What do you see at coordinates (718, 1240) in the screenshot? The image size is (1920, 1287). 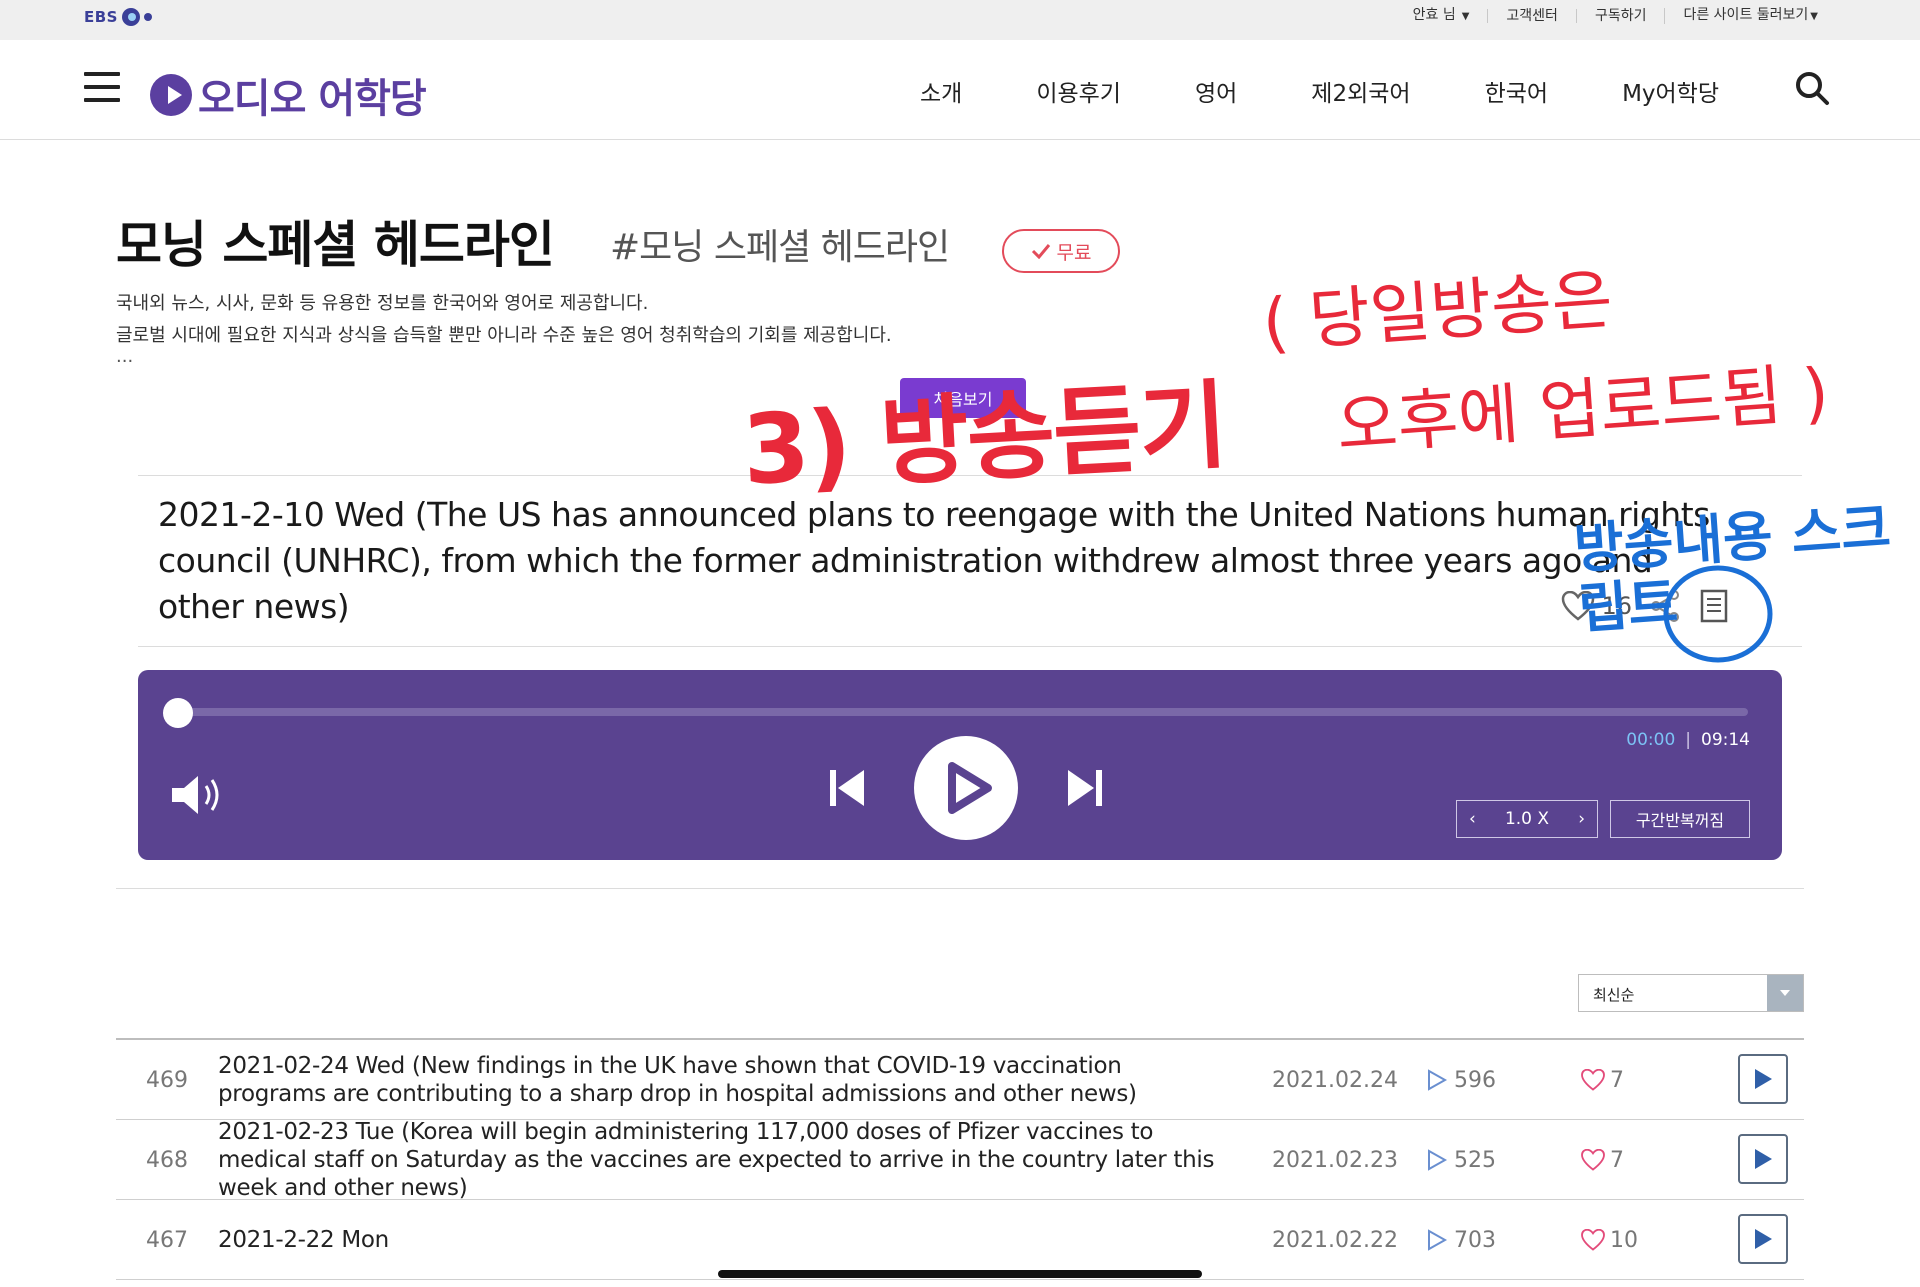 I see `episode-list-title: 2021-2-22 Mon` at bounding box center [718, 1240].